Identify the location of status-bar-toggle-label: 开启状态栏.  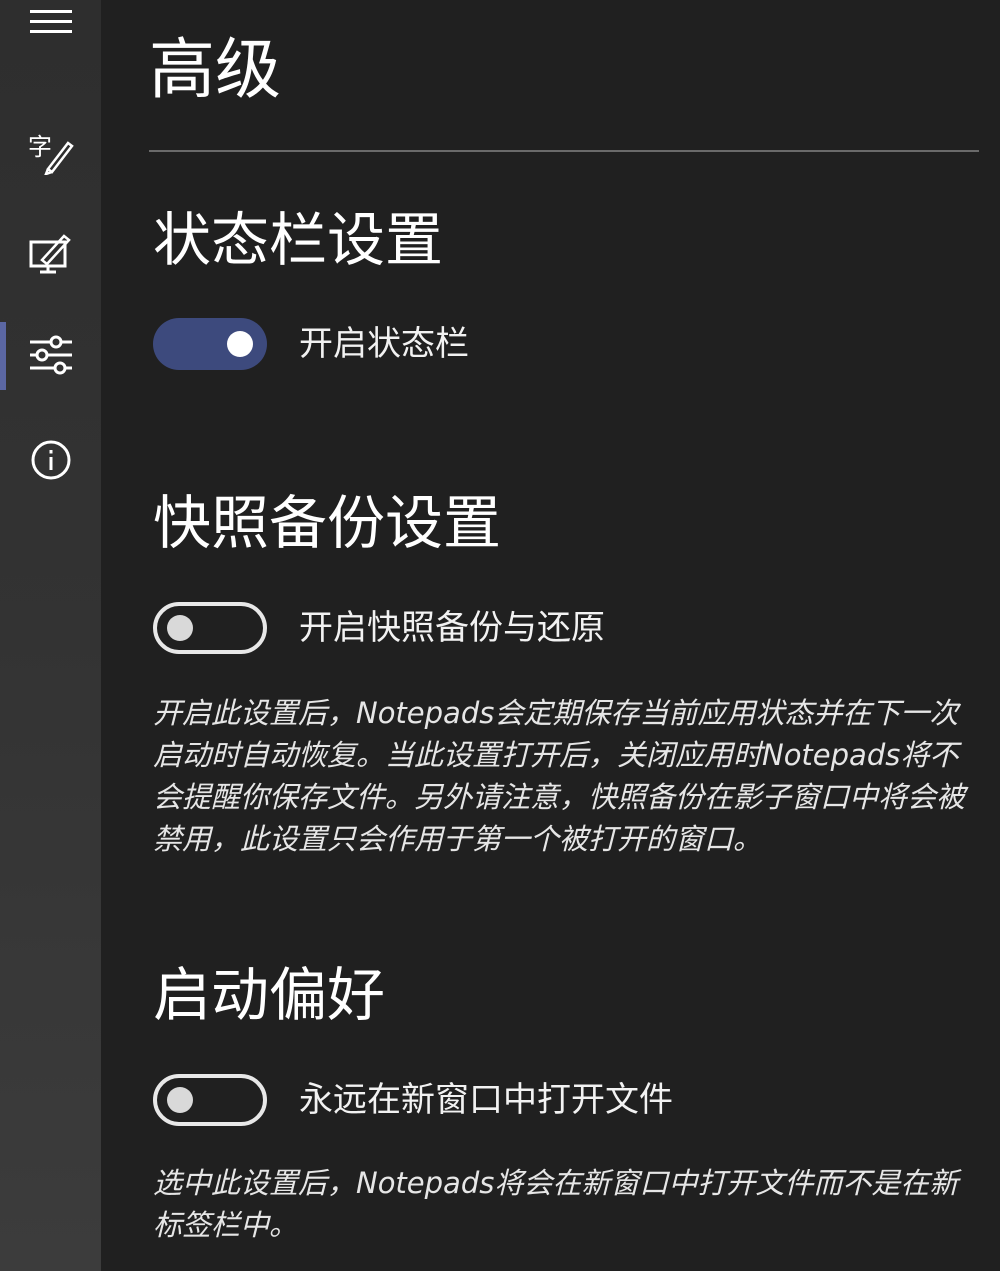
(384, 344).